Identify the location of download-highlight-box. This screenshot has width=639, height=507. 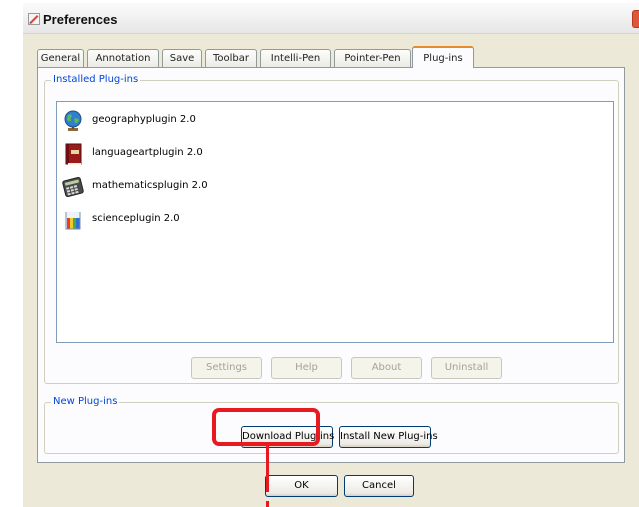
(266, 427).